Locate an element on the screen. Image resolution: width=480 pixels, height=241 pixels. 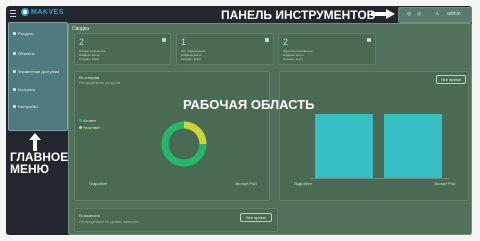
sidebar-item-access: Управление доступом is located at coordinates (36, 71).